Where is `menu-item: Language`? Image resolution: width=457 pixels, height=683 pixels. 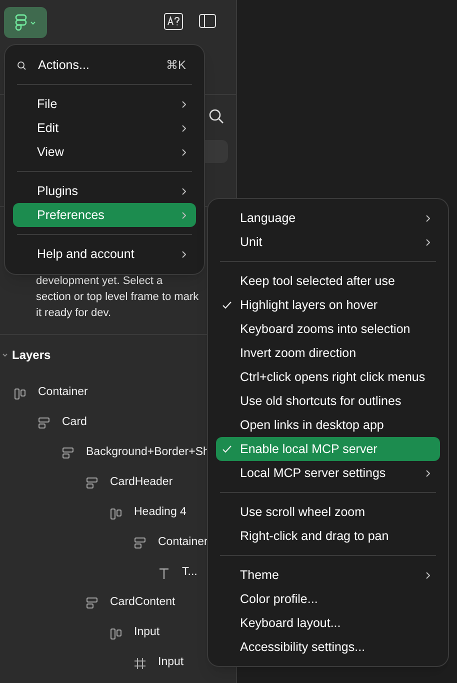
menu-item: Language is located at coordinates (328, 218).